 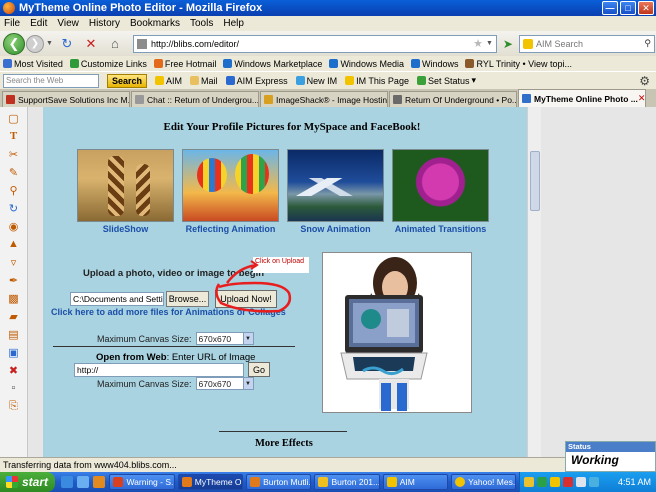 What do you see at coordinates (204, 81) in the screenshot?
I see `mail-button: Mail` at bounding box center [204, 81].